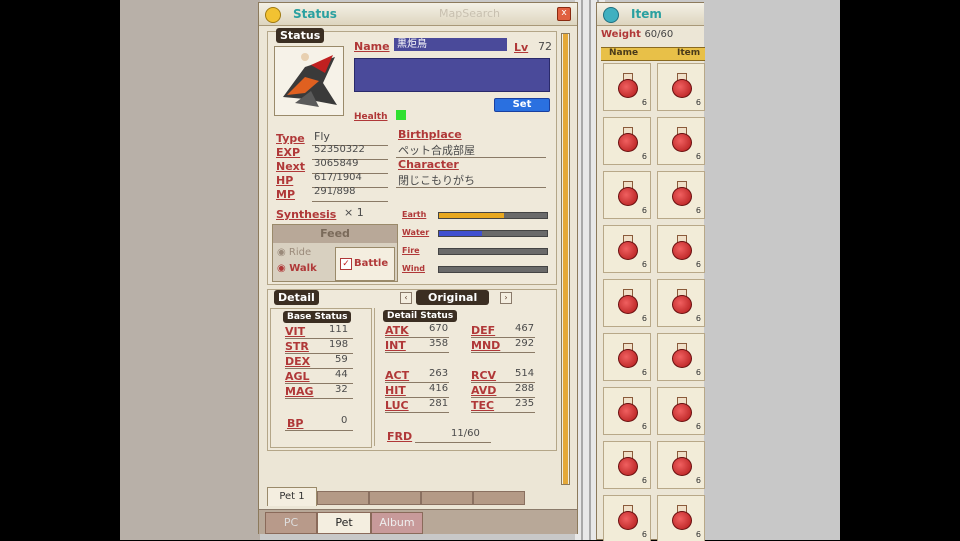  What do you see at coordinates (452, 75) in the screenshot?
I see `comment-box` at bounding box center [452, 75].